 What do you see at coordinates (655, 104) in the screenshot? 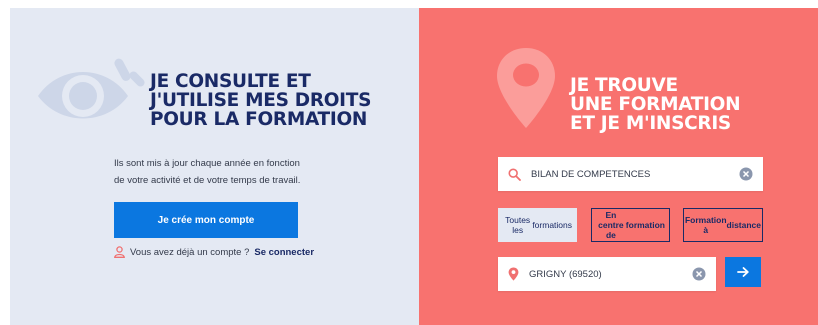
I see `training-heading: JE TROUVE UNE FORMATION ET JE M'INSCRIS` at bounding box center [655, 104].